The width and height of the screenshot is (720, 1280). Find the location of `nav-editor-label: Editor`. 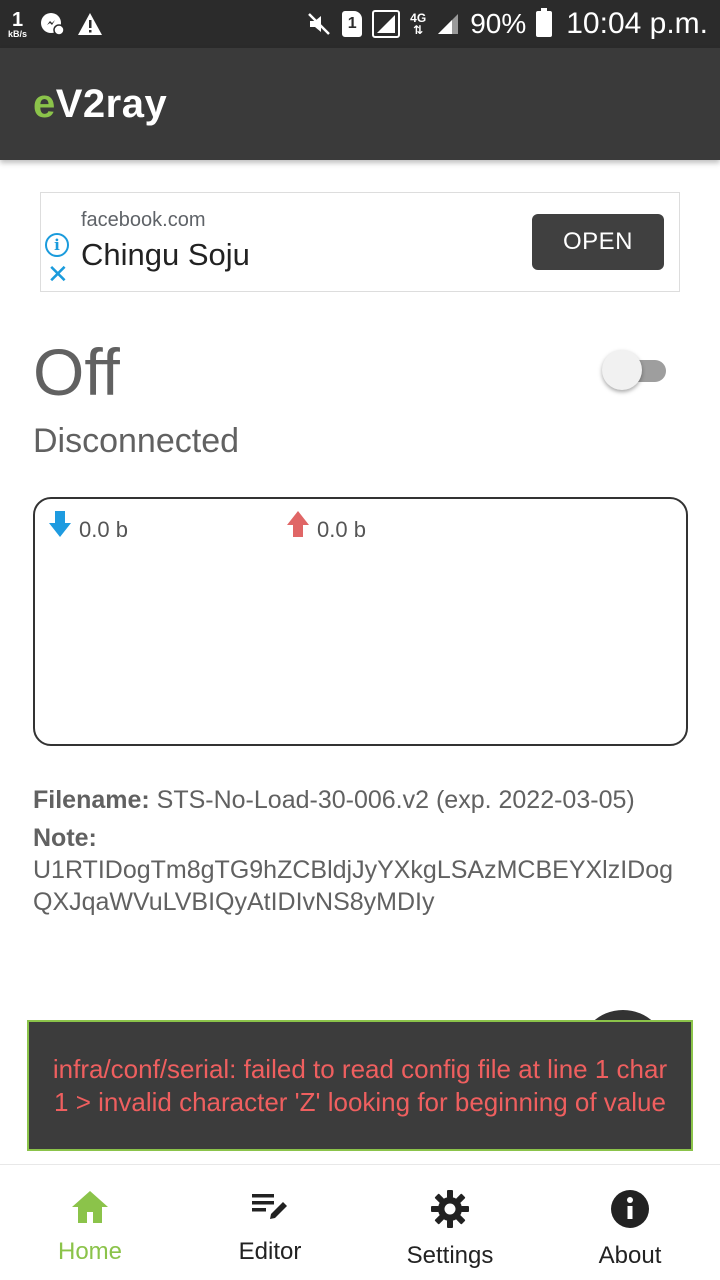

nav-editor-label: Editor is located at coordinates (270, 1251).